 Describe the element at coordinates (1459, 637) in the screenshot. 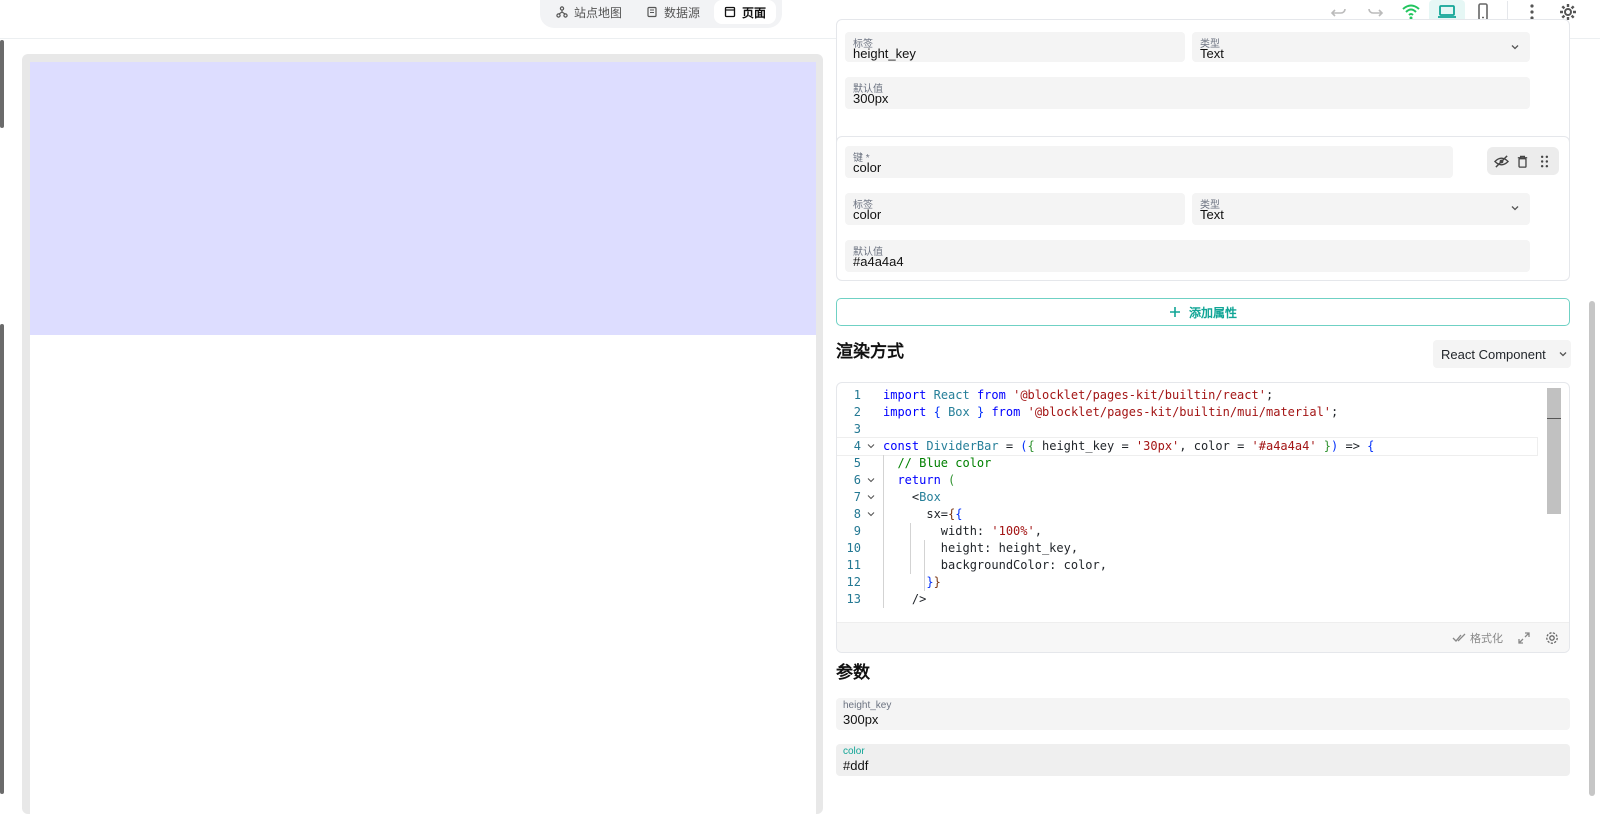

I see `double-check-icon` at that location.